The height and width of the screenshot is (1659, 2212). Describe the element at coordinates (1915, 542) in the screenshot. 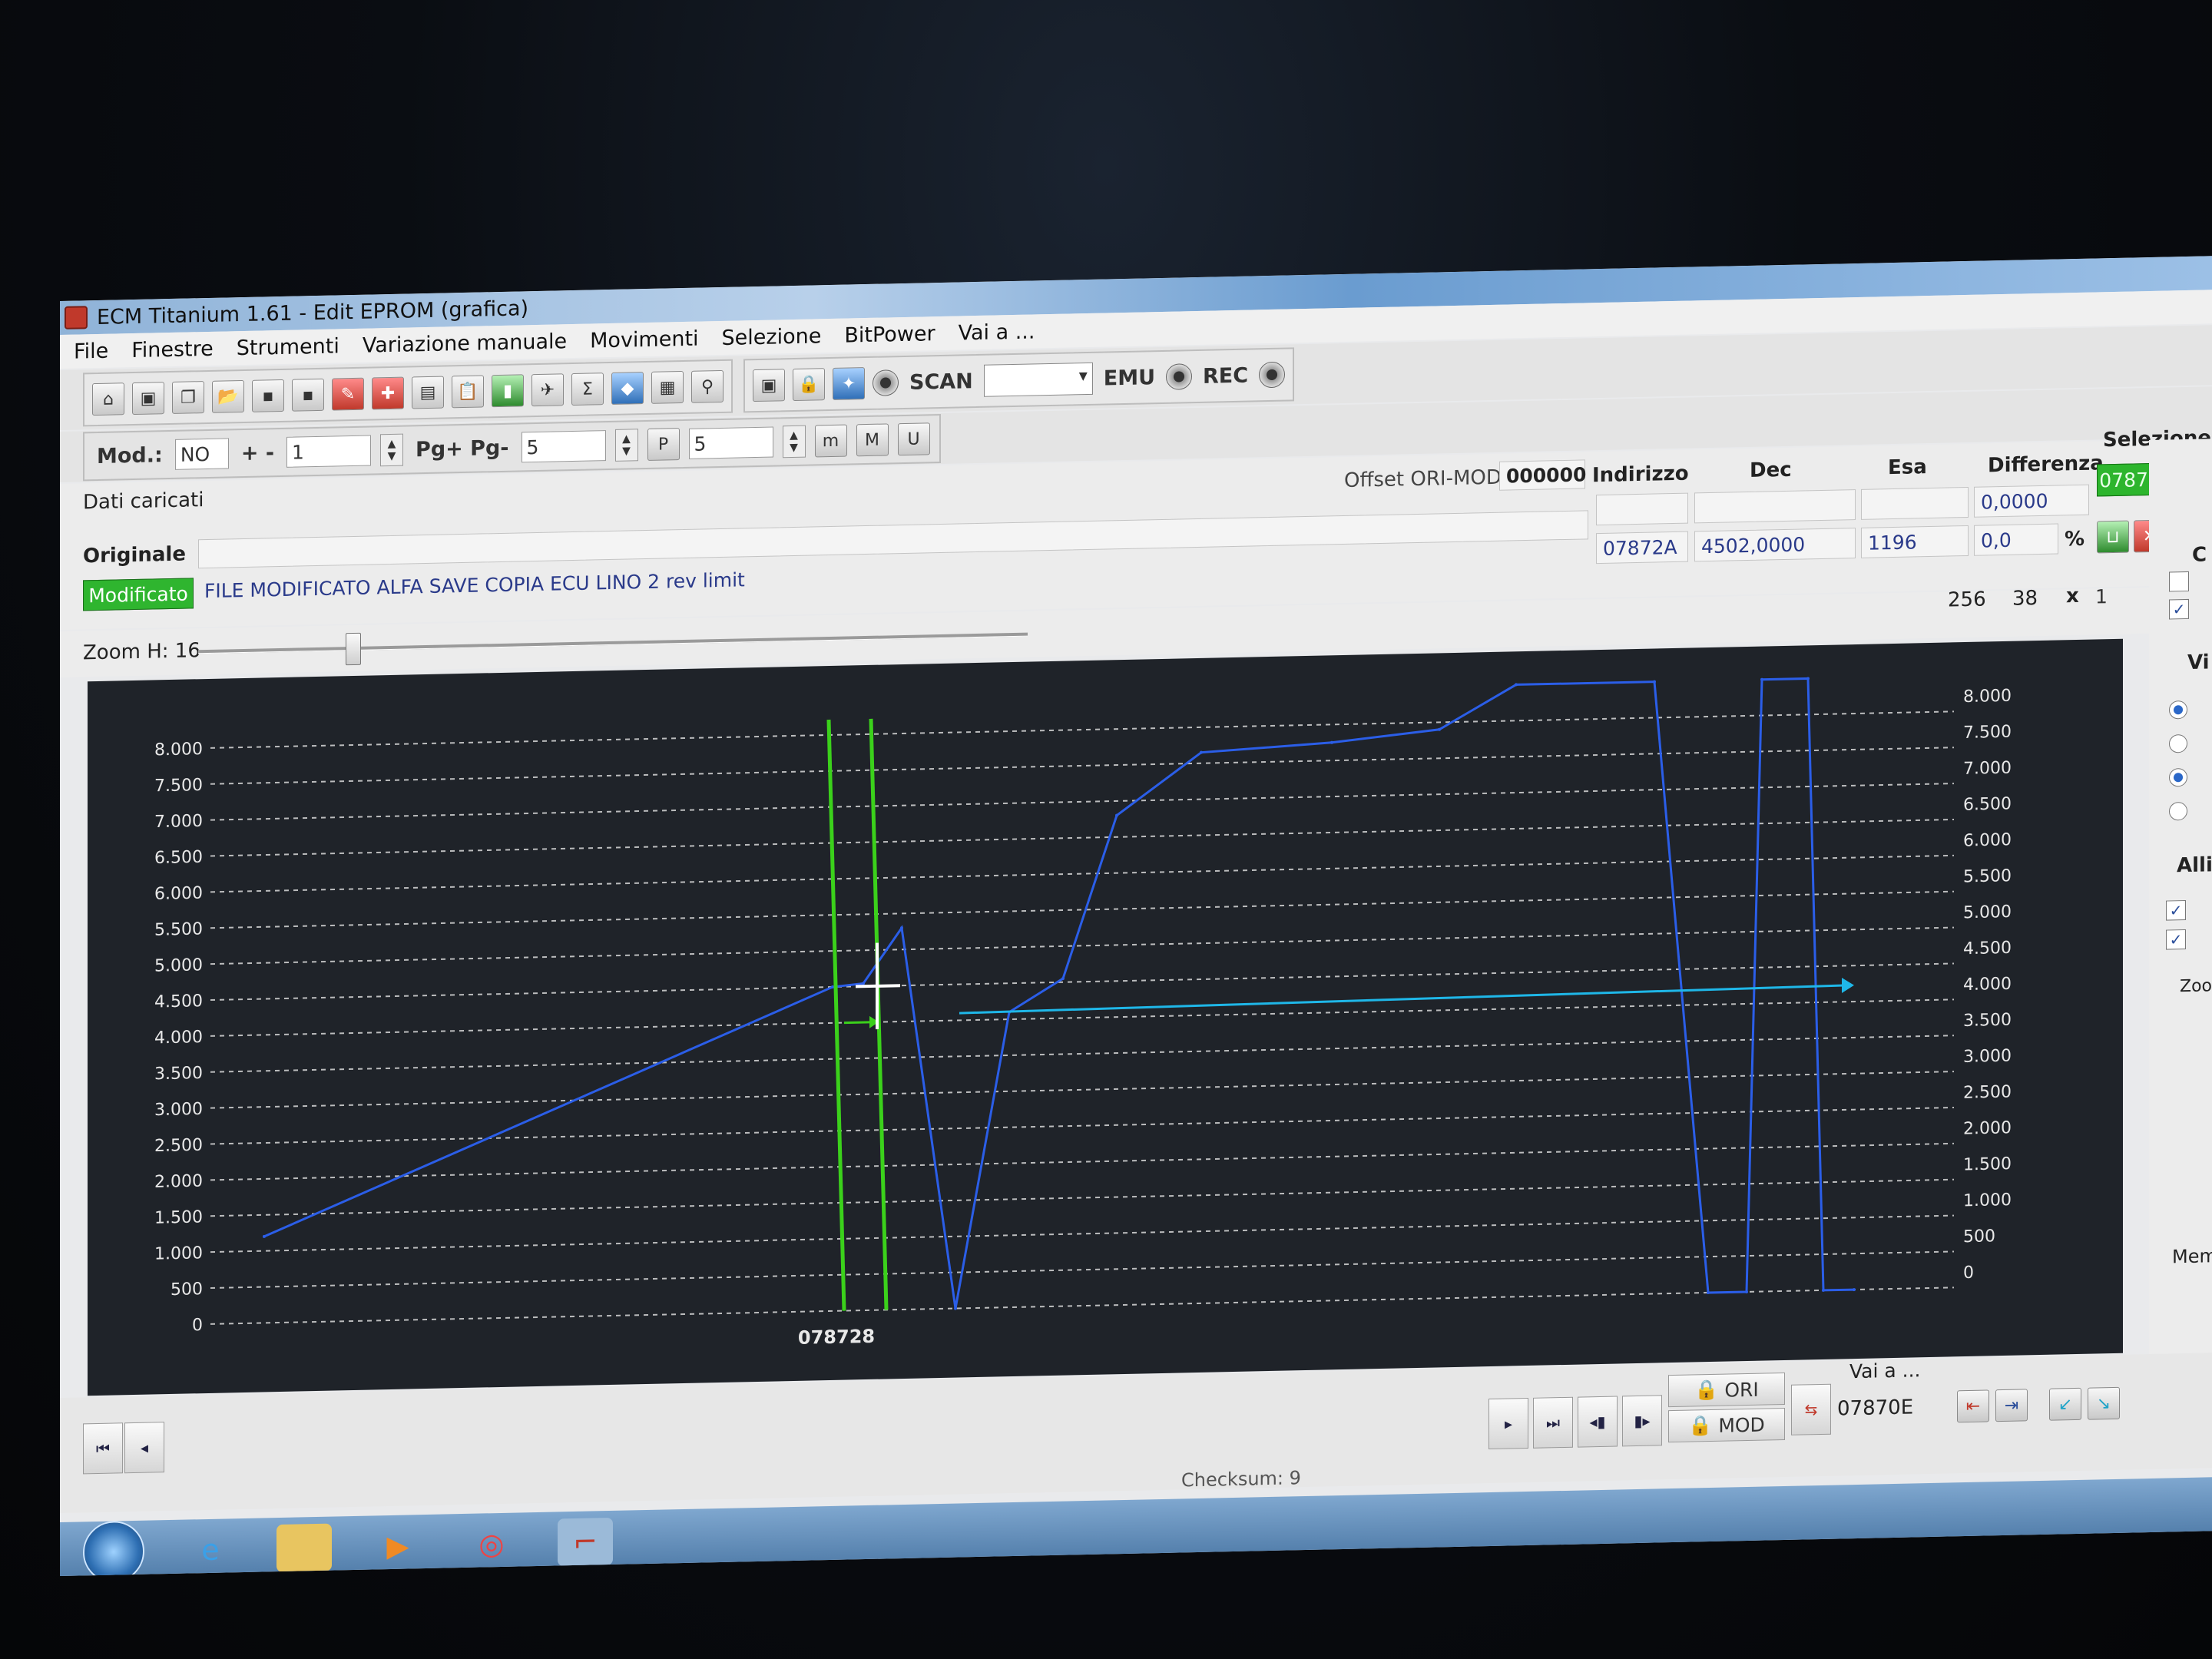

I see `esa-value: 1196` at that location.